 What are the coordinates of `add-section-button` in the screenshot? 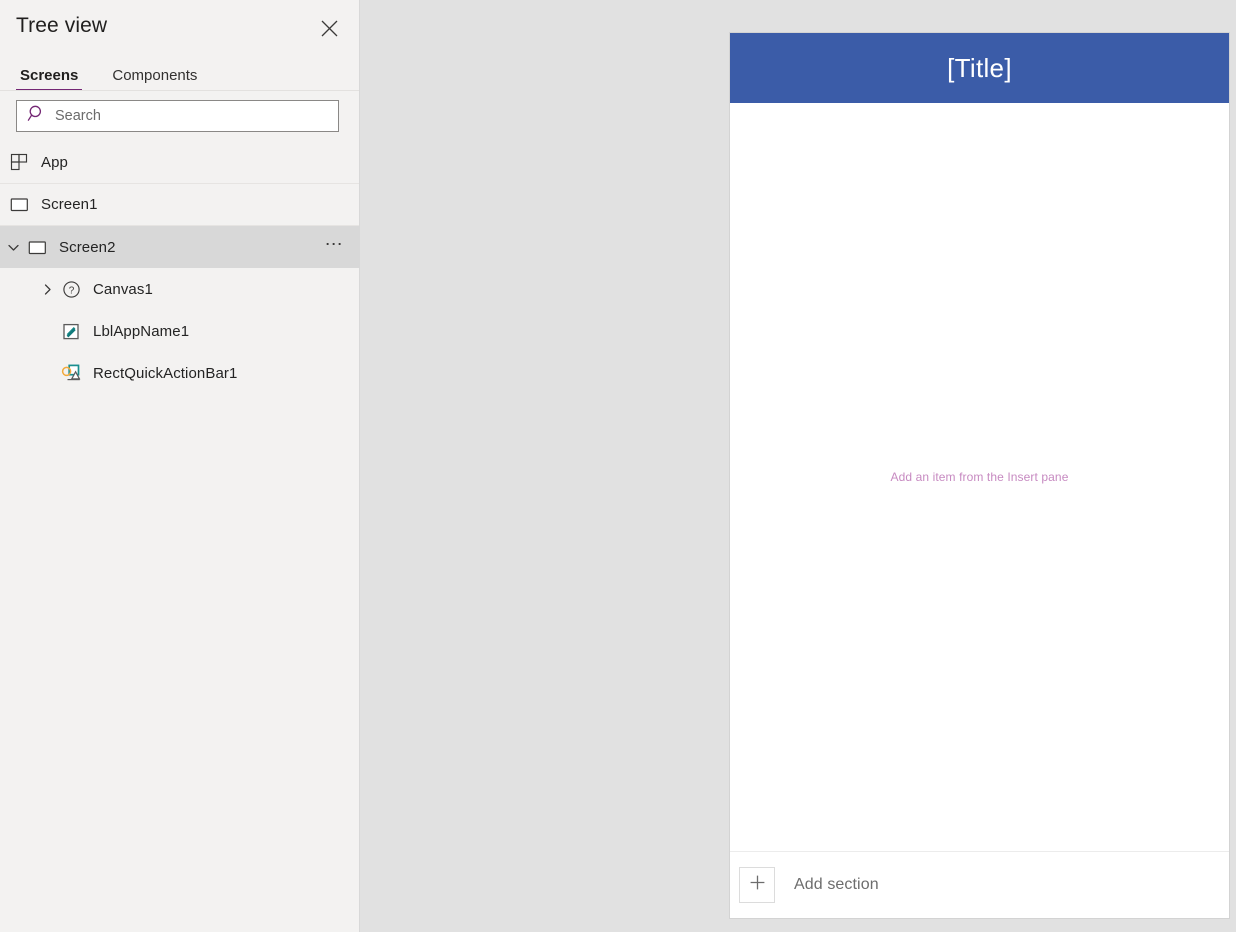 It's located at (757, 885).